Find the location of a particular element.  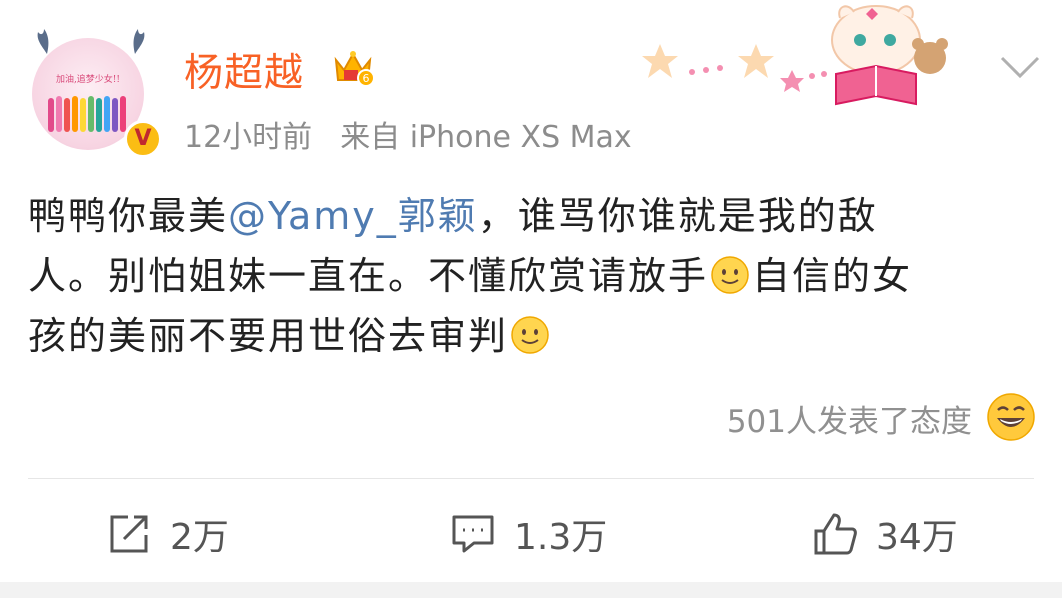

card-separator is located at coordinates (531, 590).